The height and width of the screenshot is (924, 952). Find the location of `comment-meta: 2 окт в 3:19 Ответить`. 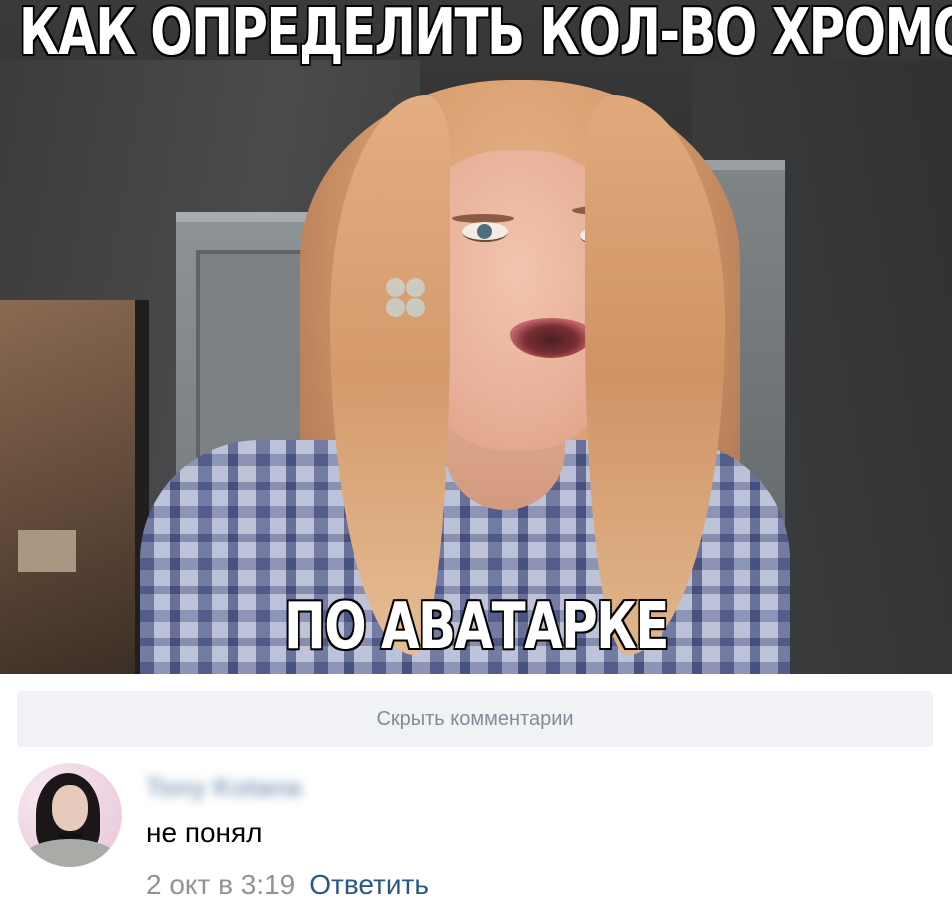

comment-meta: 2 окт в 3:19 Ответить is located at coordinates (287, 885).